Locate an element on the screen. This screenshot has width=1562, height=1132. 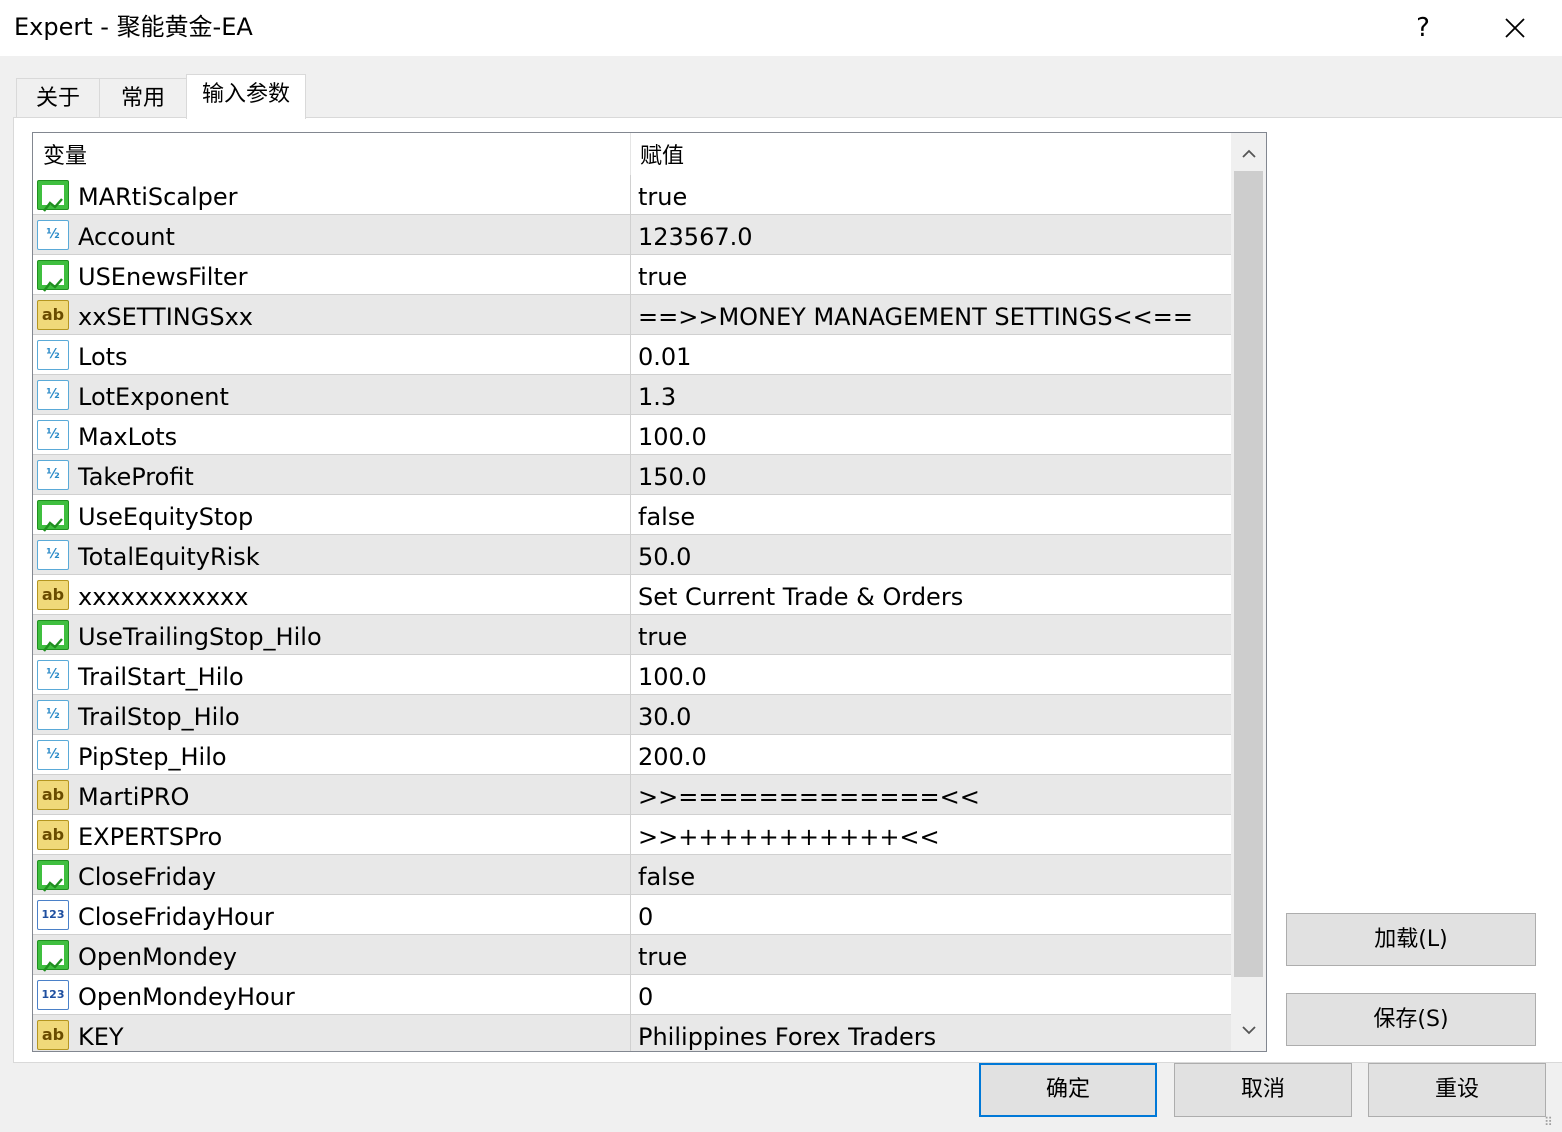
param-value-cell: 0.01 is located at coordinates (931, 354).